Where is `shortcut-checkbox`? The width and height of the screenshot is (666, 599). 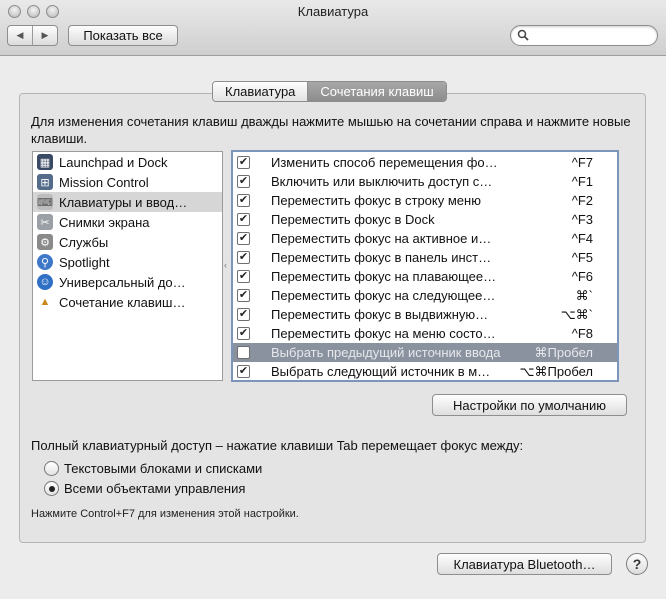
shortcut-checkbox is located at coordinates (243, 352).